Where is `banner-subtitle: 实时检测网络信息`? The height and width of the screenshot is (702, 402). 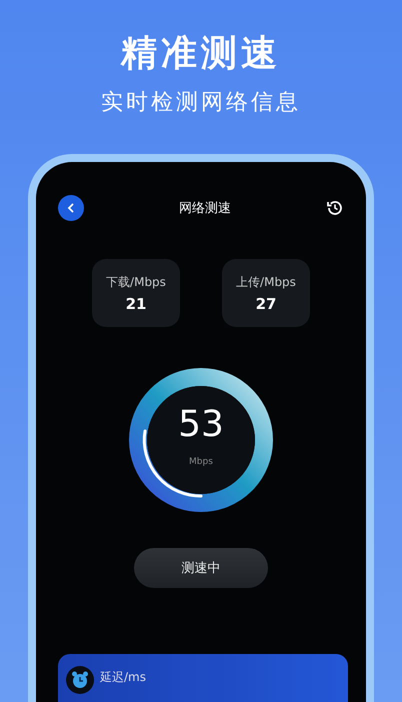 banner-subtitle: 实时检测网络信息 is located at coordinates (201, 103).